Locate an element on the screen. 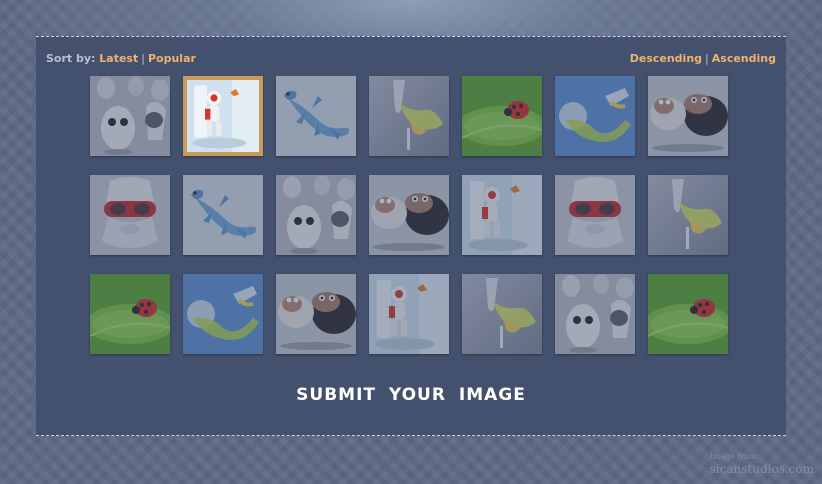 Image resolution: width=822 pixels, height=484 pixels. credit-line-1: Image from is located at coordinates (733, 456).